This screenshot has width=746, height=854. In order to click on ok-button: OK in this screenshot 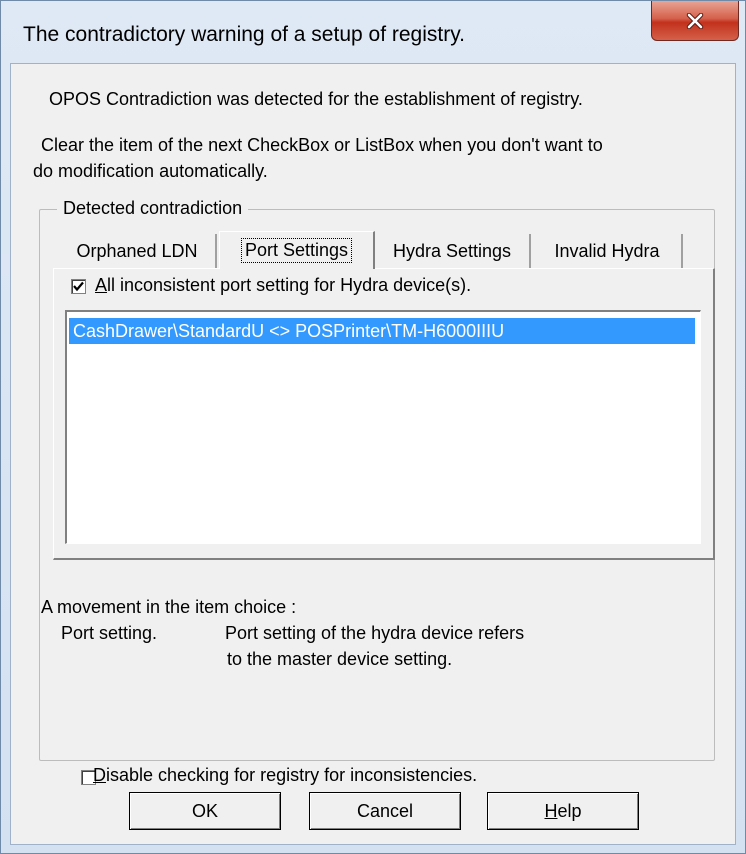, I will do `click(205, 811)`.